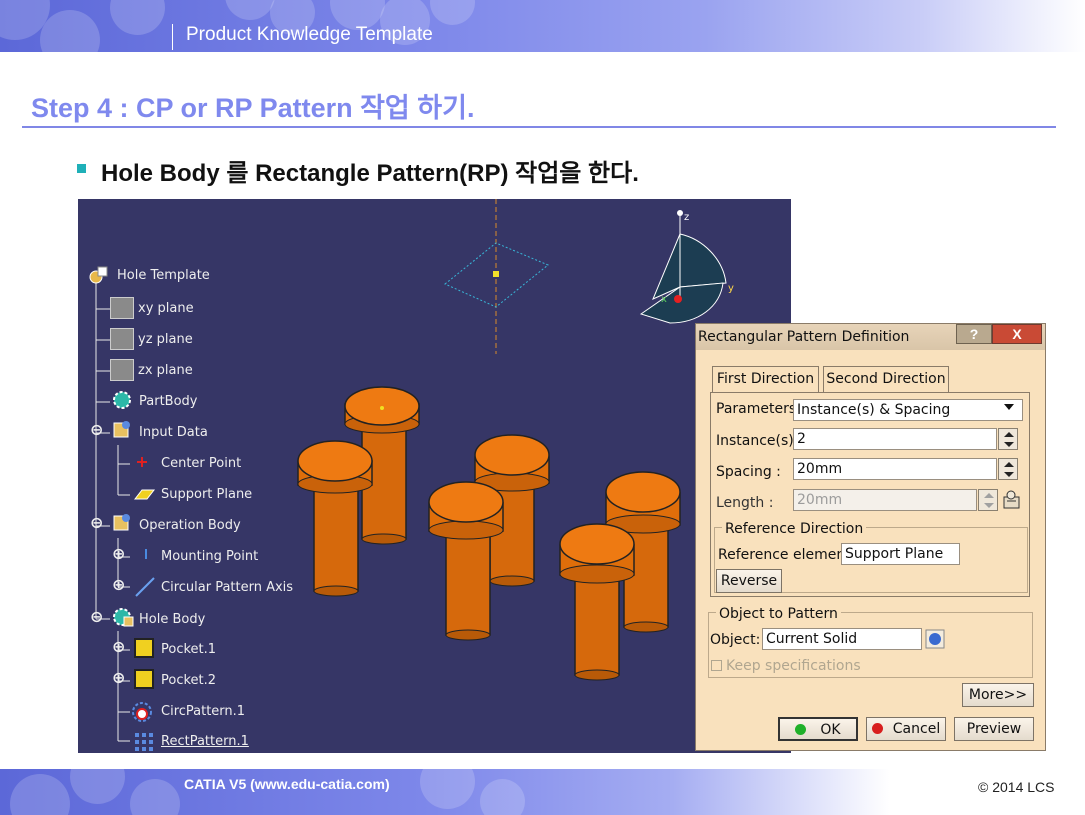 Image resolution: width=1085 pixels, height=815 pixels. Describe the element at coordinates (885, 500) in the screenshot. I see `length-field: 20mm` at that location.